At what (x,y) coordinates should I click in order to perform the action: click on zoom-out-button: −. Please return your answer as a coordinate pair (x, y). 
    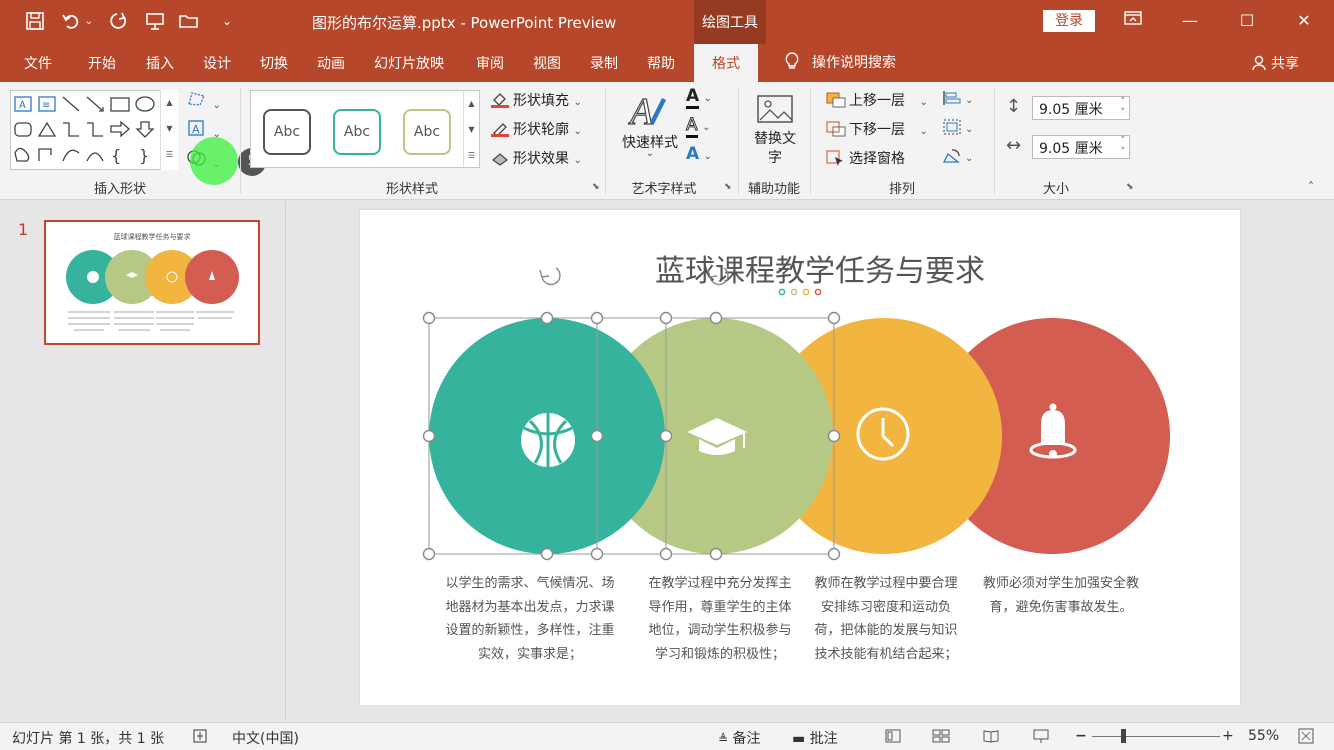
    Looking at the image, I should click on (1081, 736).